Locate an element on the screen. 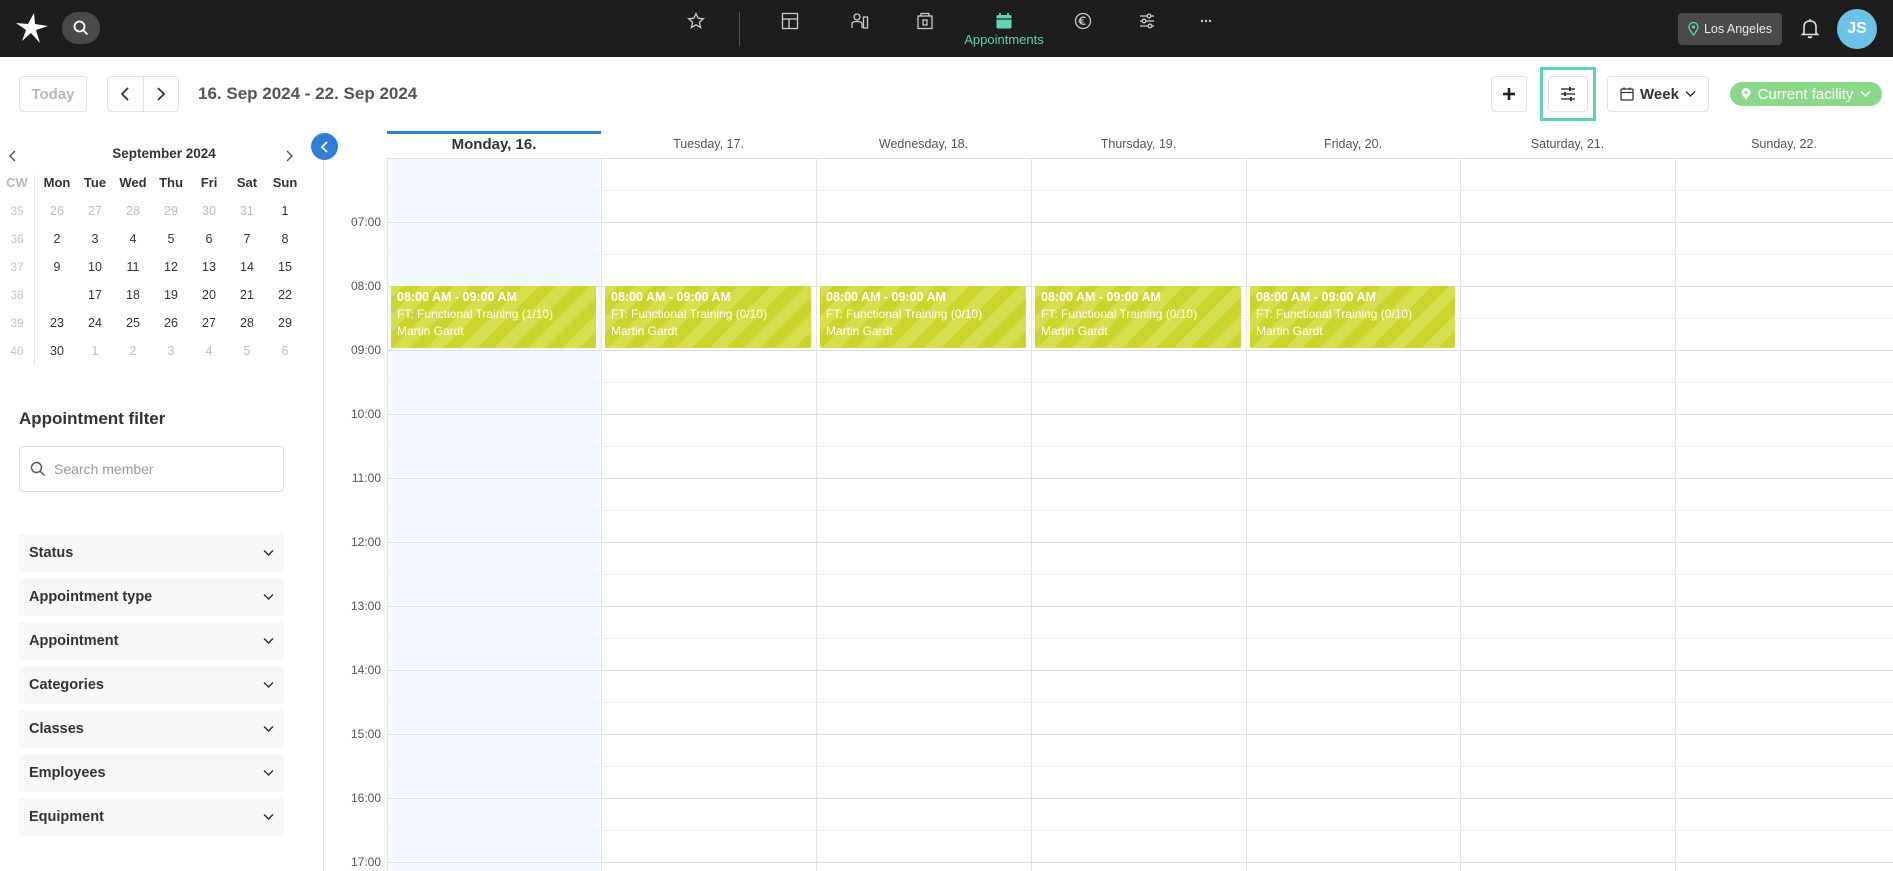  mini-calendar-day: 20 is located at coordinates (209, 295).